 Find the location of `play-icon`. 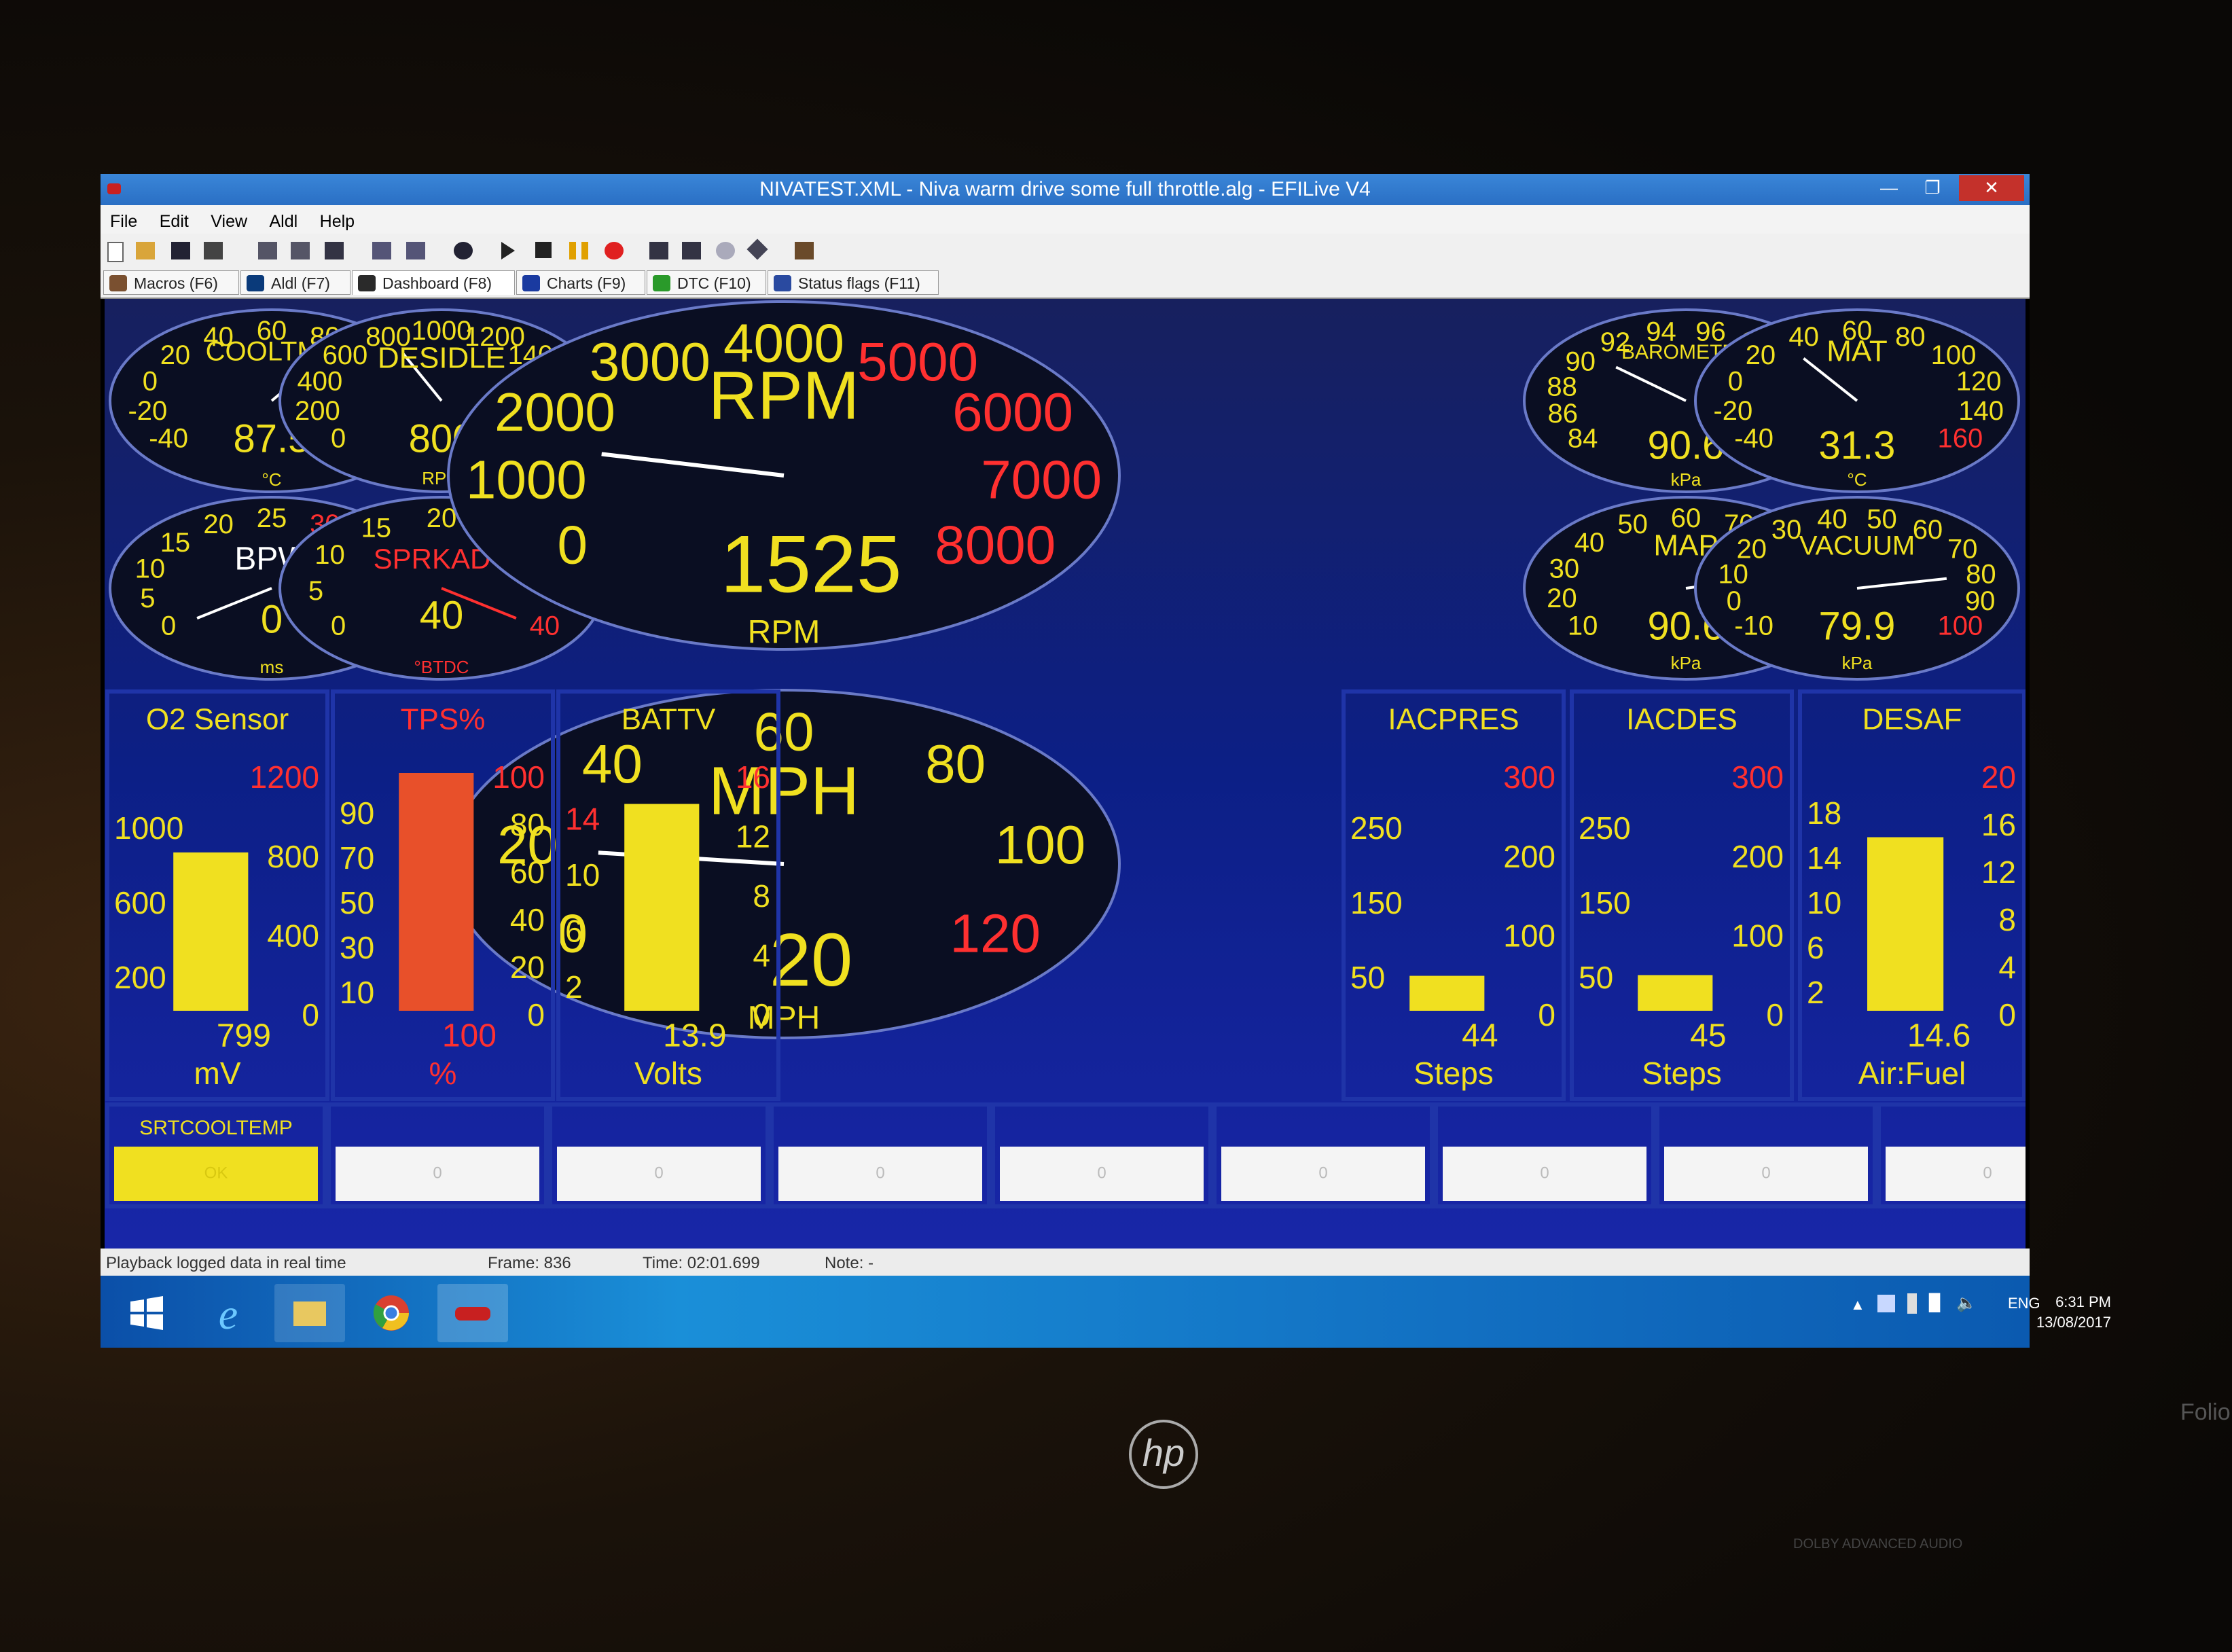

play-icon is located at coordinates (508, 250).